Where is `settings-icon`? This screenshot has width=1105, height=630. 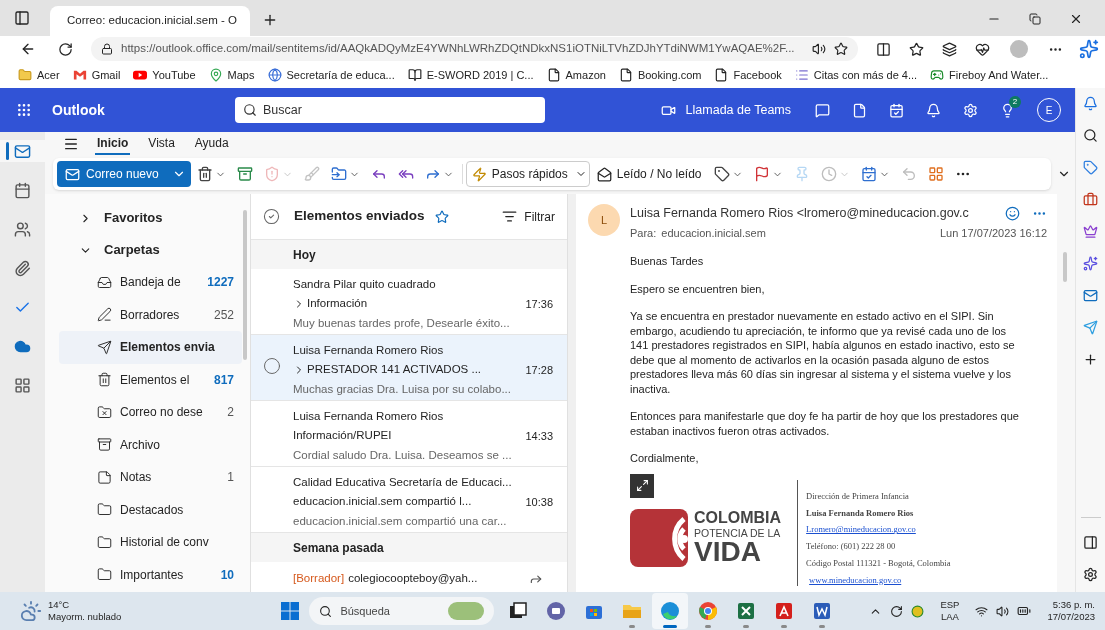
settings-icon is located at coordinates (1090, 574).